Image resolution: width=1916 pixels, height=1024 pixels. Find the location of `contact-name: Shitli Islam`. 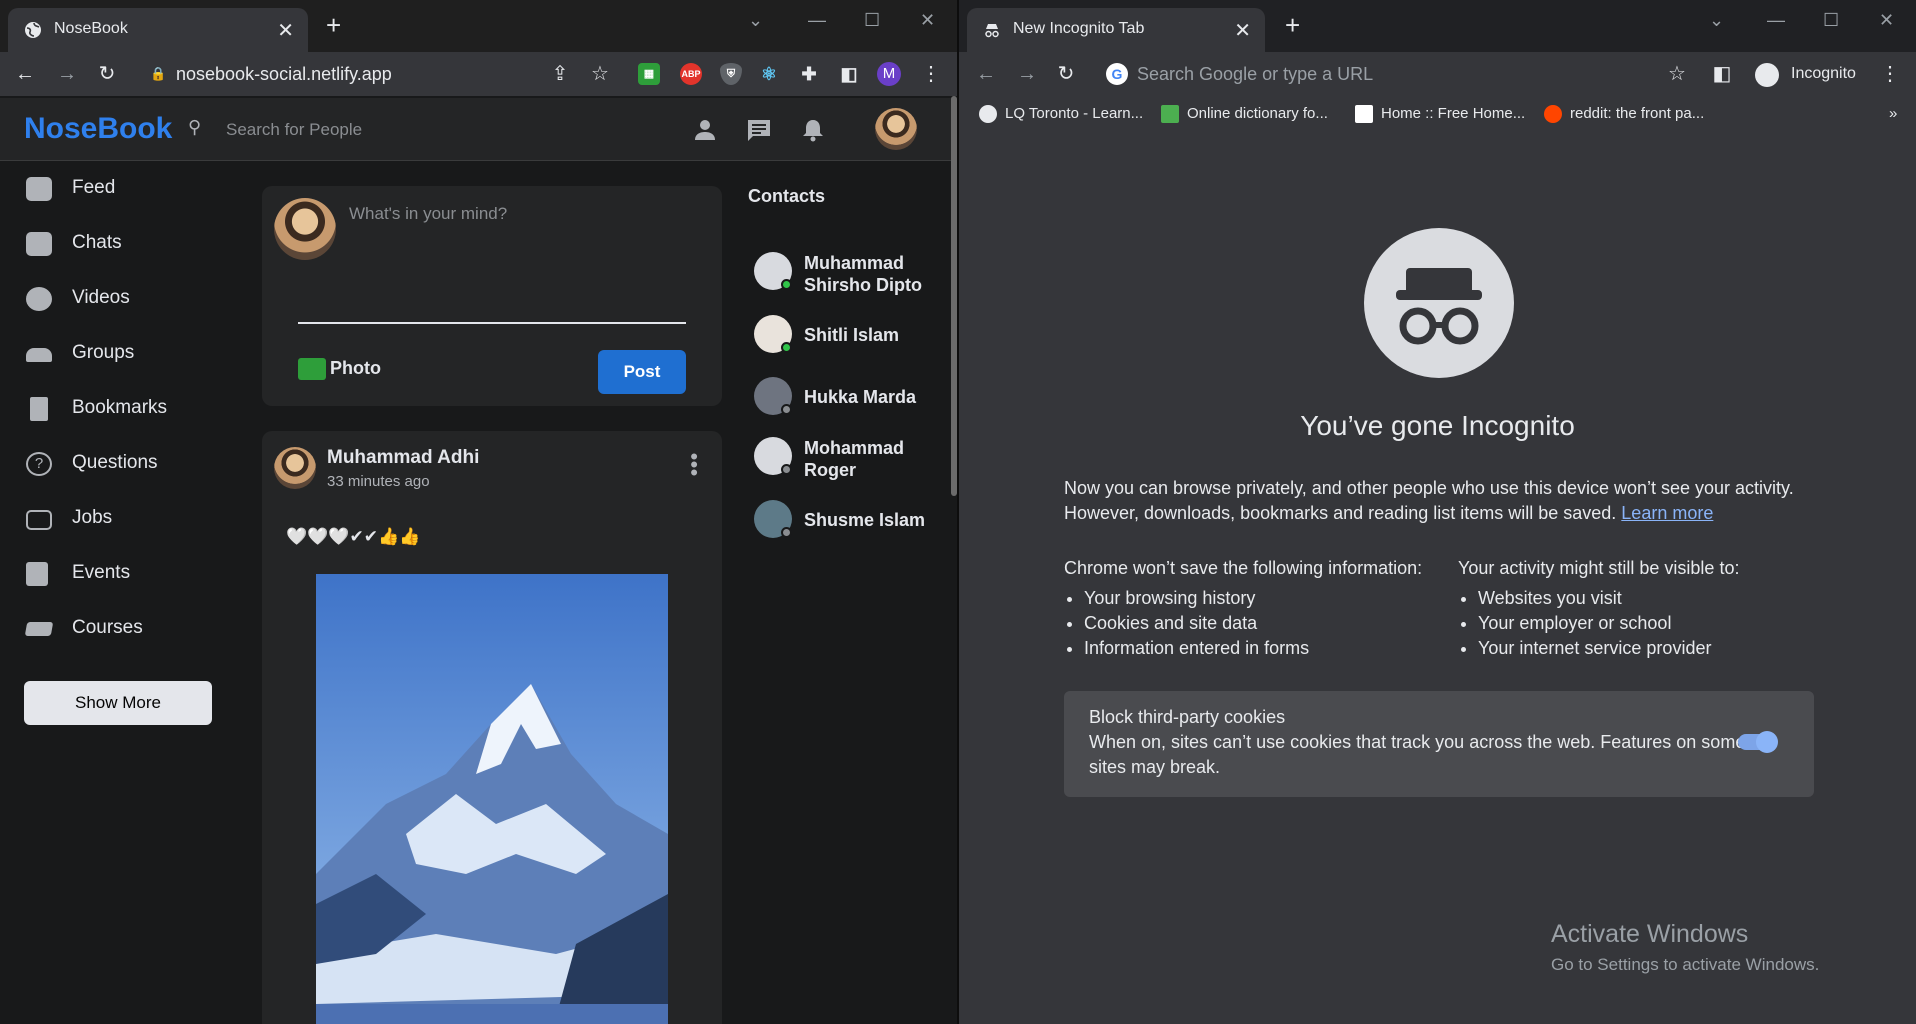

contact-name: Shitli Islam is located at coordinates (852, 335).